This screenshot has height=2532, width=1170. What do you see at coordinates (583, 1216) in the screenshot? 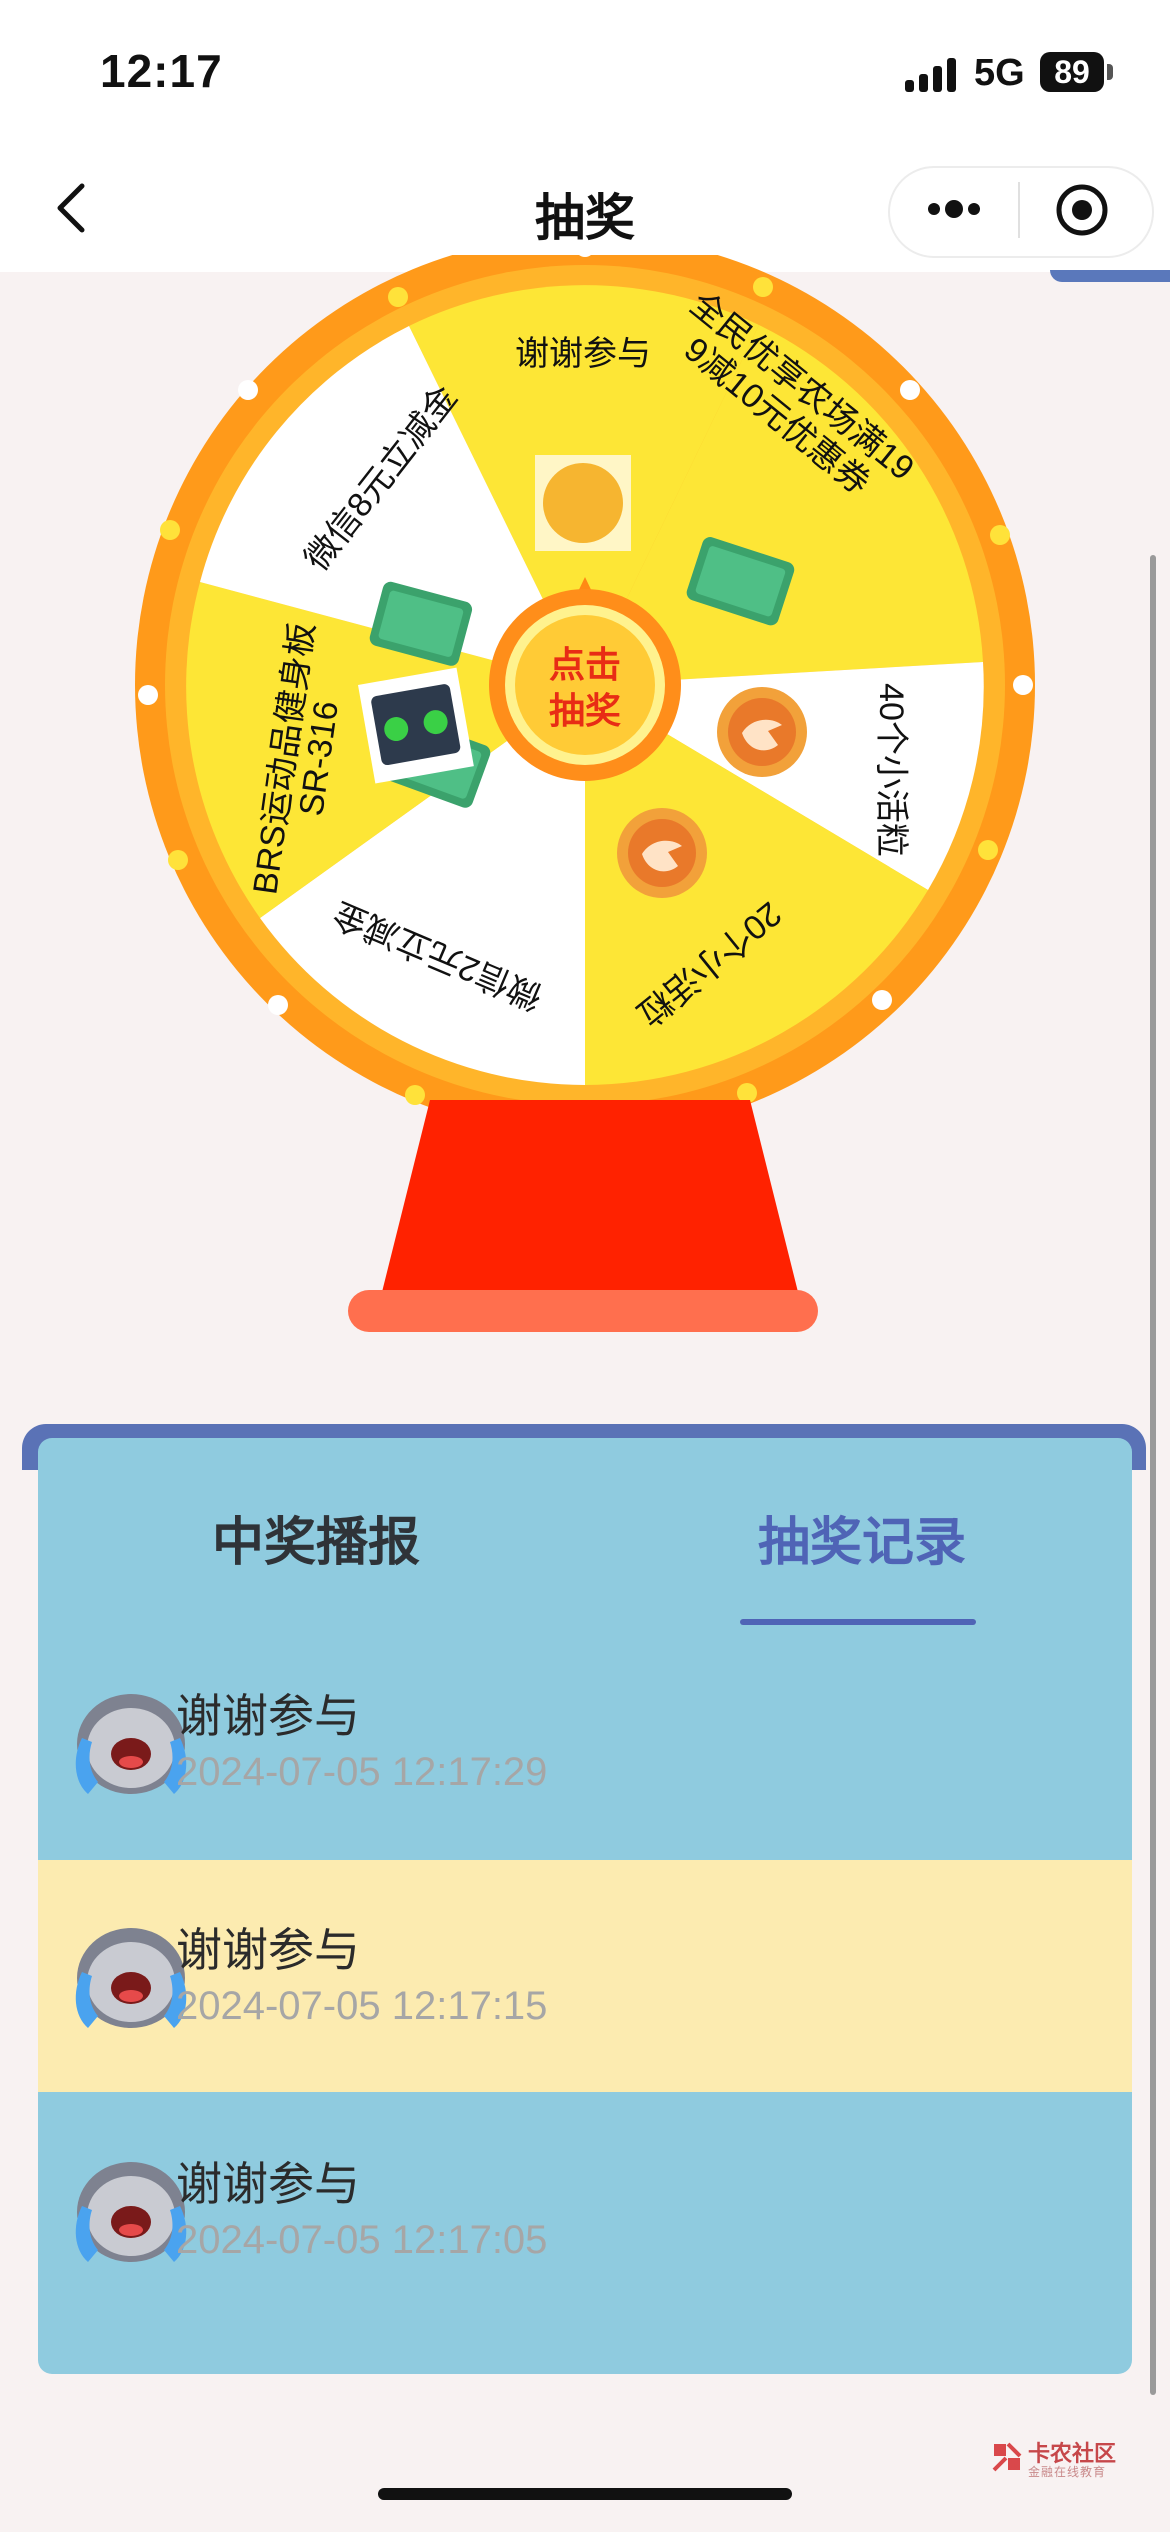
I see `wheel-stand` at bounding box center [583, 1216].